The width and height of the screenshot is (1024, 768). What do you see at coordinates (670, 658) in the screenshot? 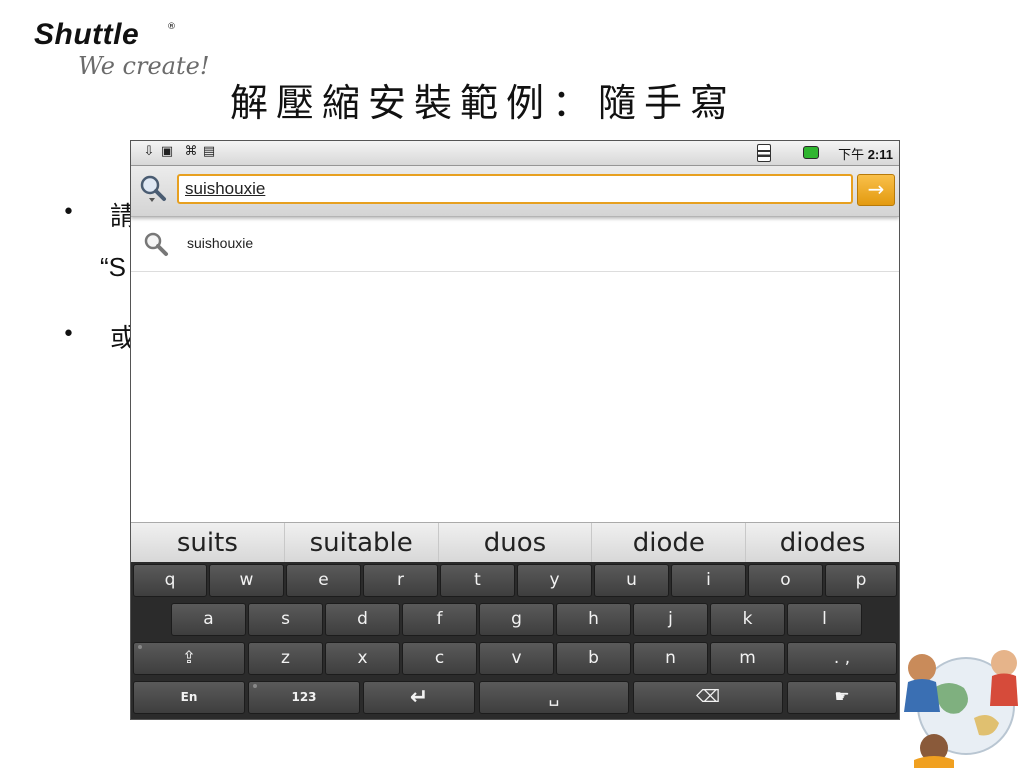
I see `key-n: n` at bounding box center [670, 658].